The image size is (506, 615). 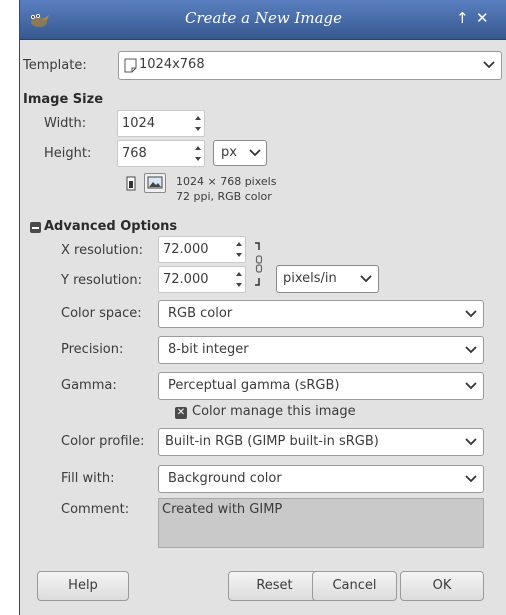 What do you see at coordinates (239, 279) in the screenshot?
I see `y-res-spin-arrows-icon` at bounding box center [239, 279].